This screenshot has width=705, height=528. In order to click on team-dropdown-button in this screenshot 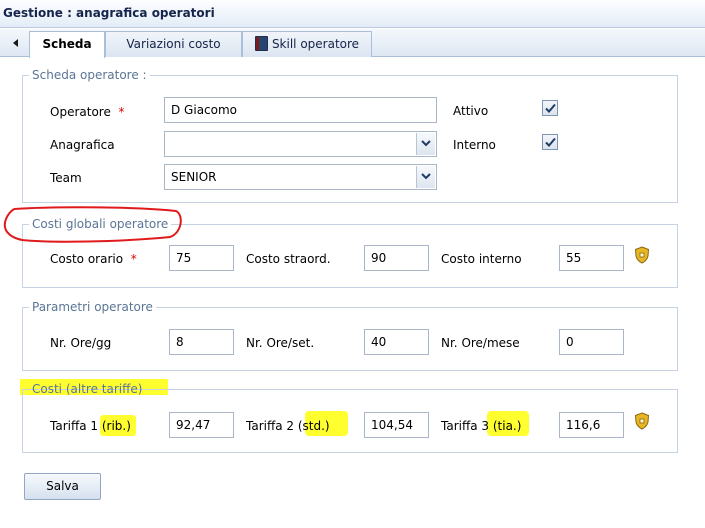, I will do `click(425, 177)`.